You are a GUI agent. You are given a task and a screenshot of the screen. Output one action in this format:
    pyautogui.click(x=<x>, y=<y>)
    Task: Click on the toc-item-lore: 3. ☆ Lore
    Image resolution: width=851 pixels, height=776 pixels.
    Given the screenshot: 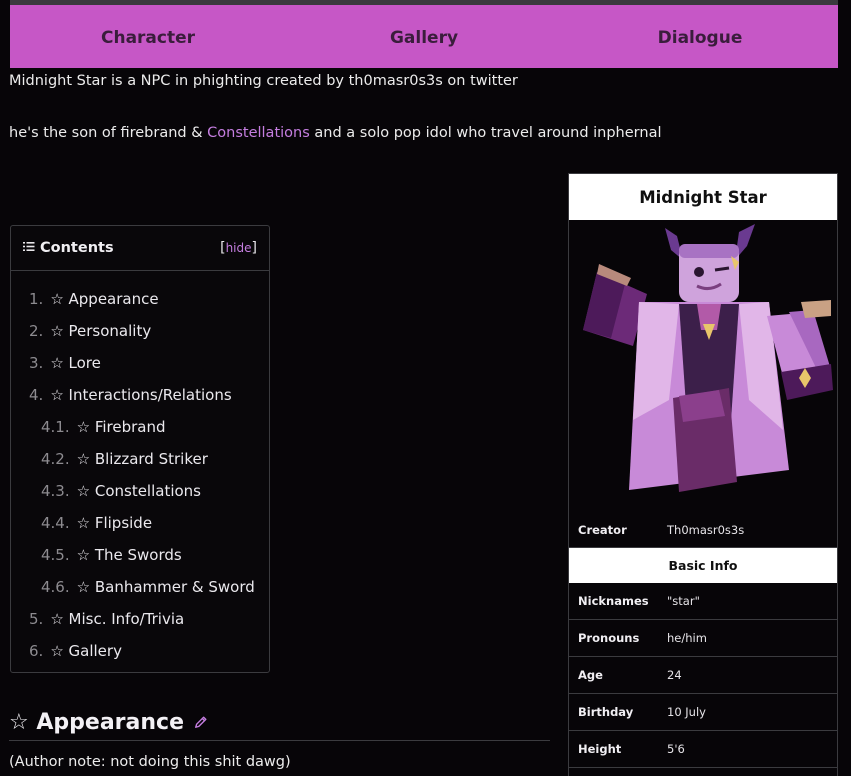 What is the action you would take?
    pyautogui.click(x=140, y=363)
    